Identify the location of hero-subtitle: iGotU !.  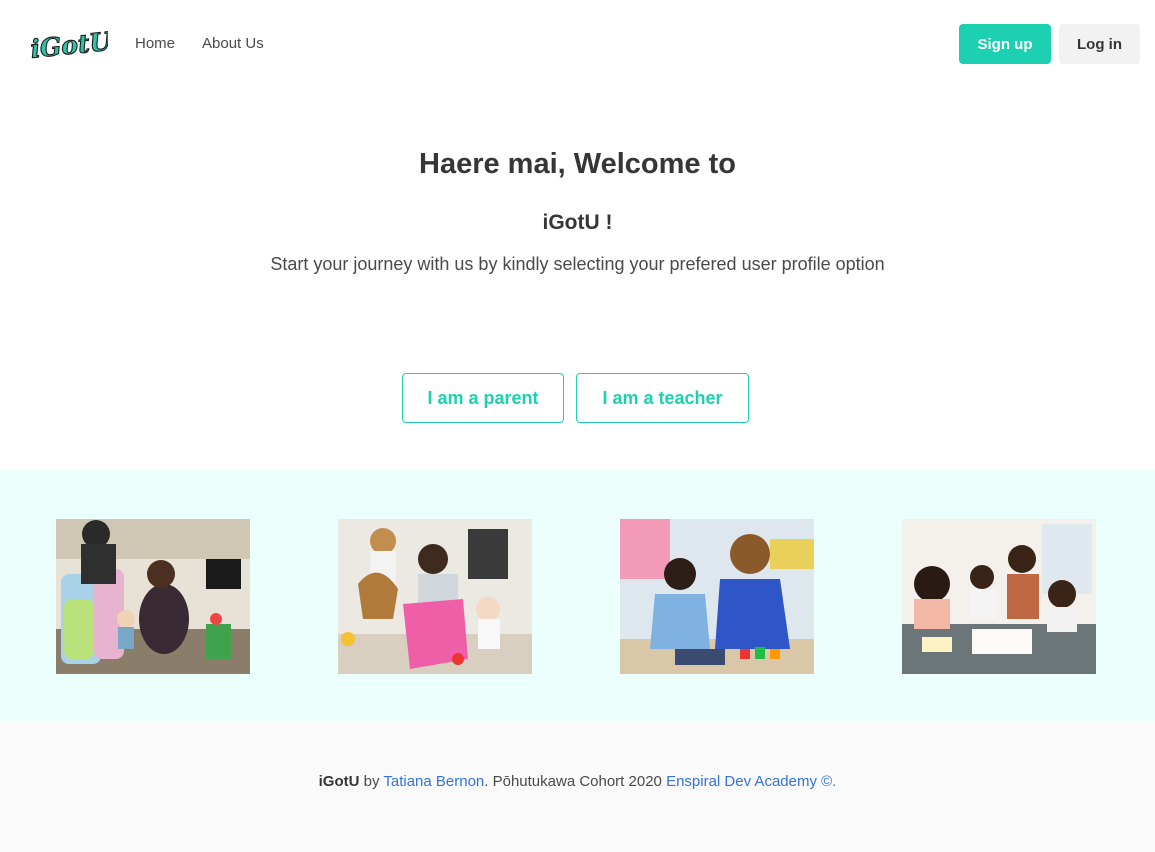
(577, 222).